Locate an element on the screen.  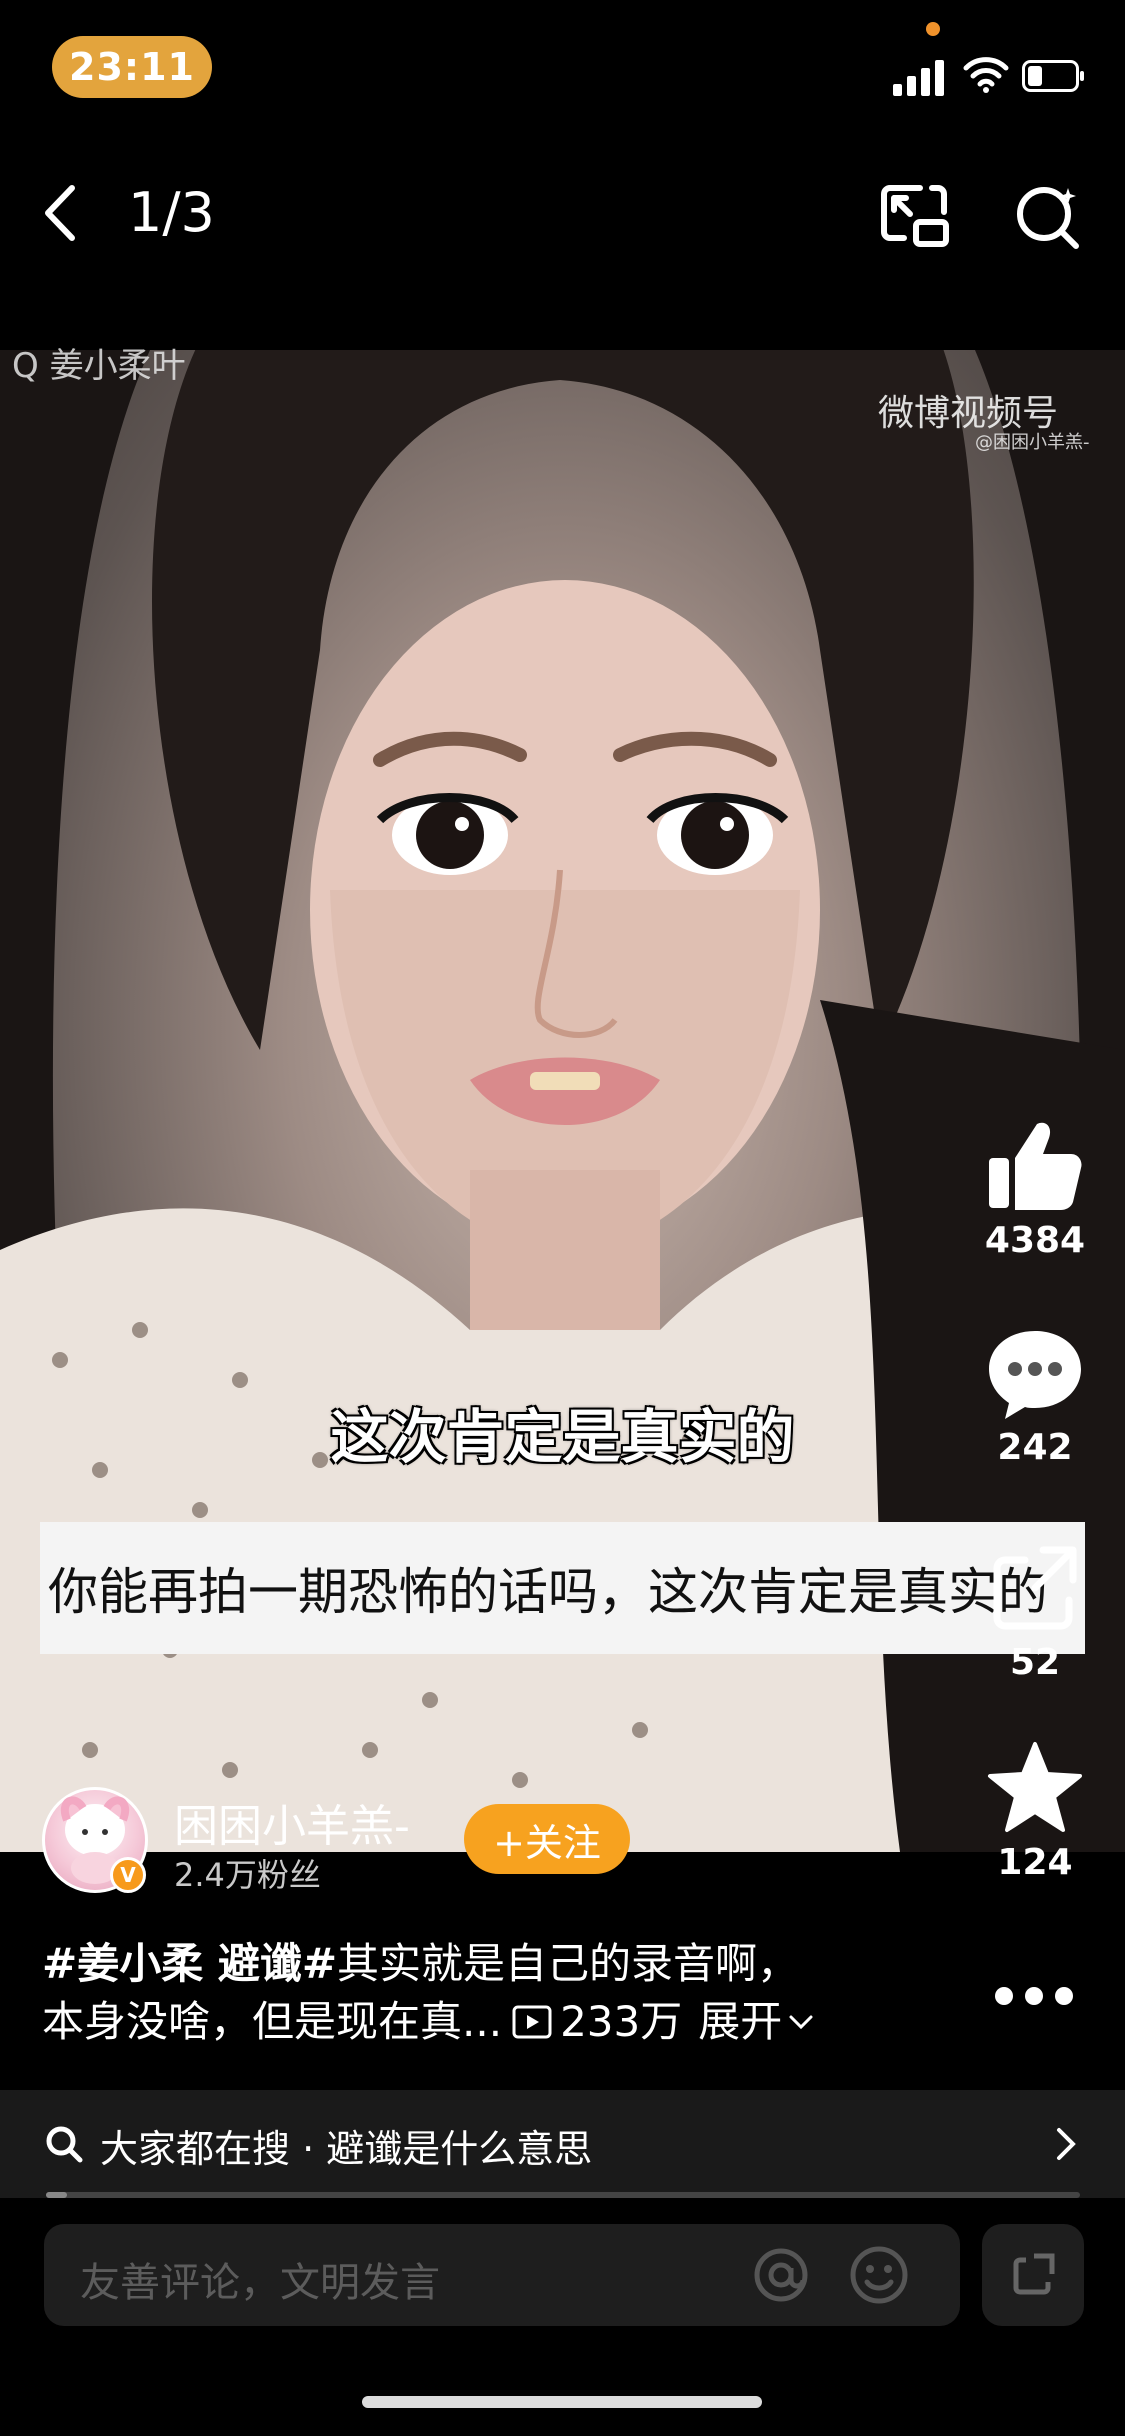
favorite-button: 124 is located at coordinates (1035, 1811).